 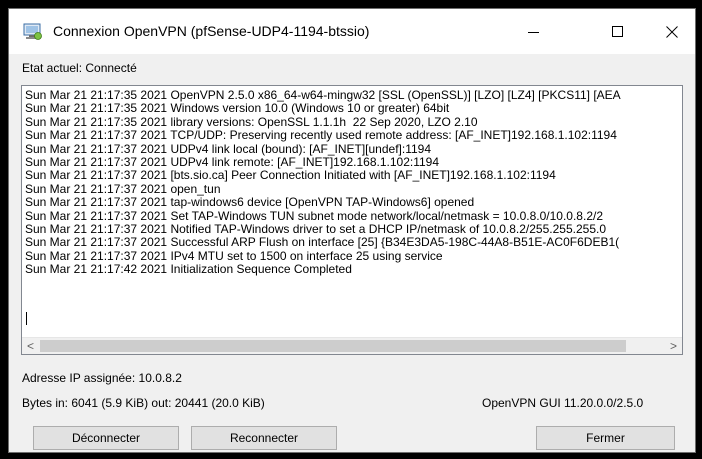 What do you see at coordinates (123, 188) in the screenshot?
I see `log-line: Sun Mar 21 21:17:37 2021 open_tun` at bounding box center [123, 188].